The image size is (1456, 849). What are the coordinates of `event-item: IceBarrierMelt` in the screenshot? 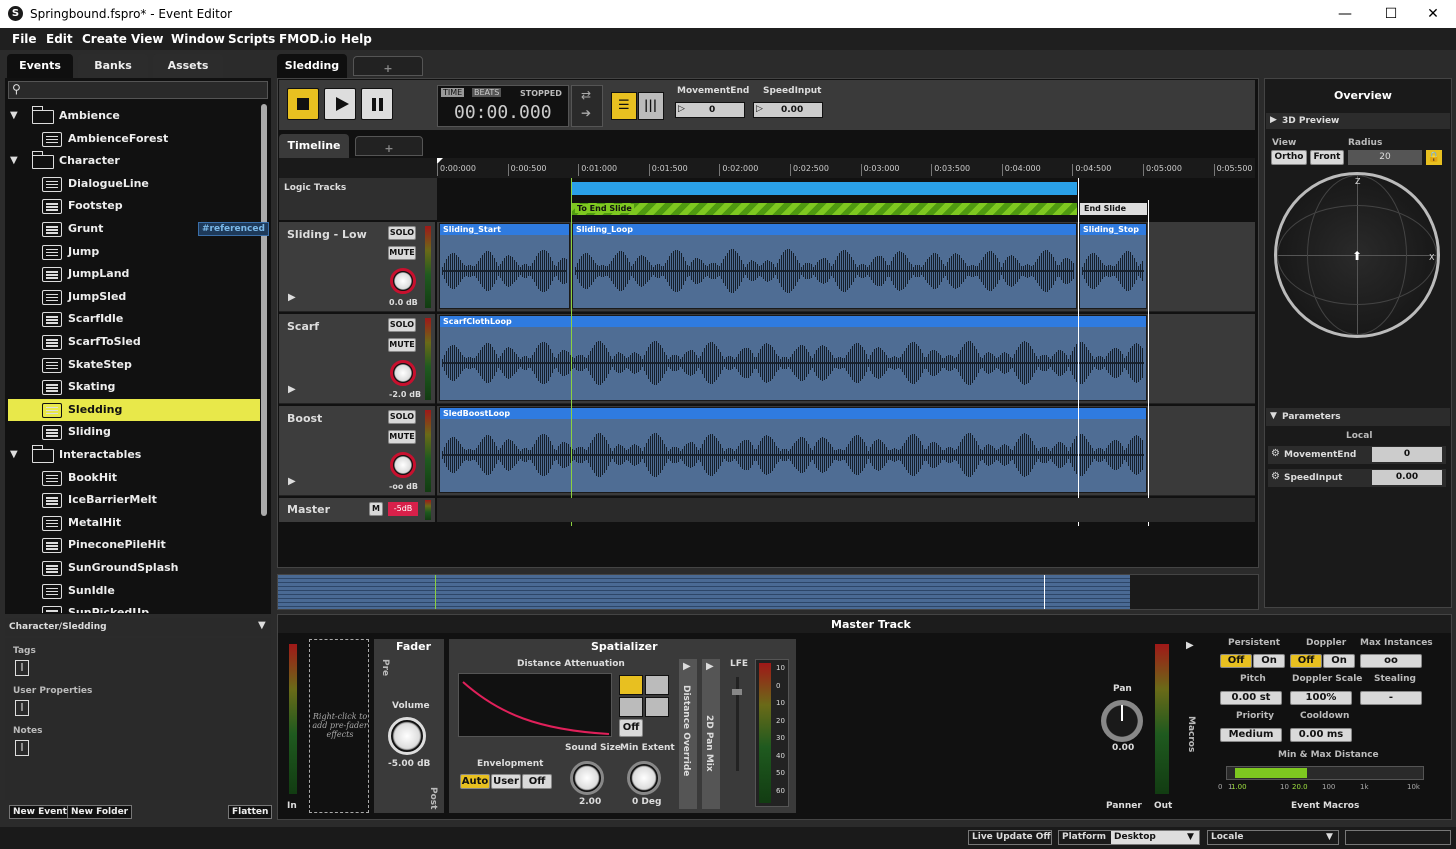 It's located at (134, 500).